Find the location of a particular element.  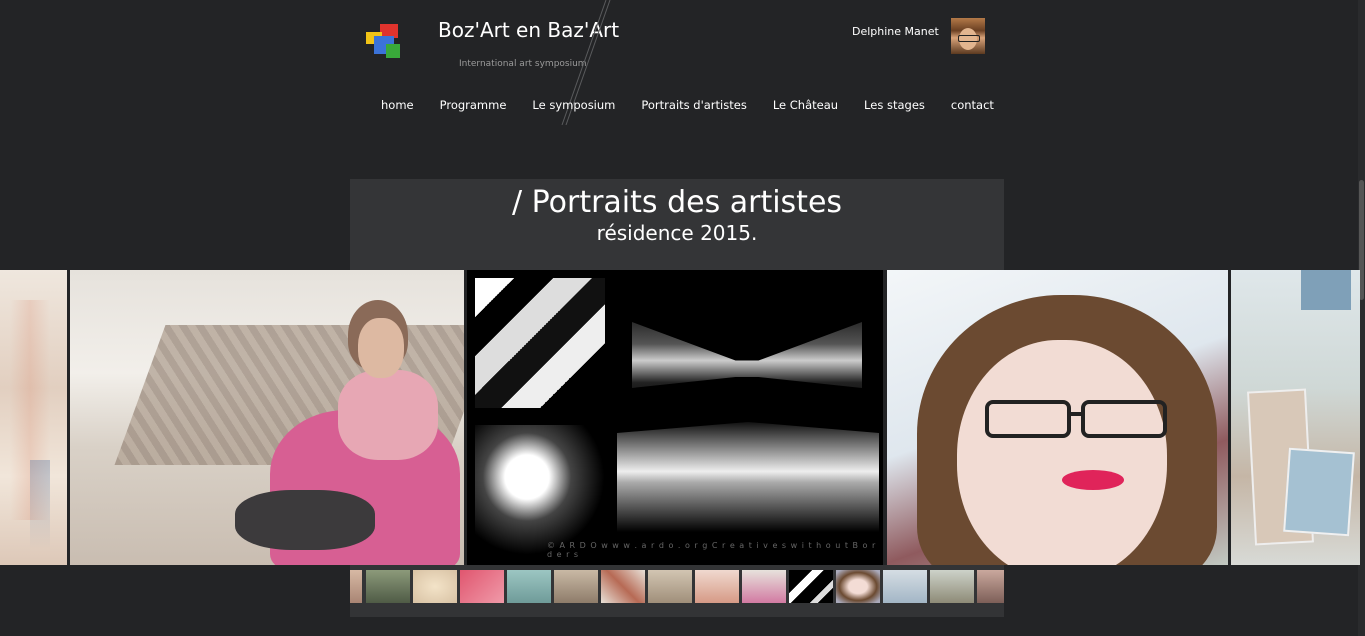

page-subtitle: résidence 2015. is located at coordinates (677, 233).